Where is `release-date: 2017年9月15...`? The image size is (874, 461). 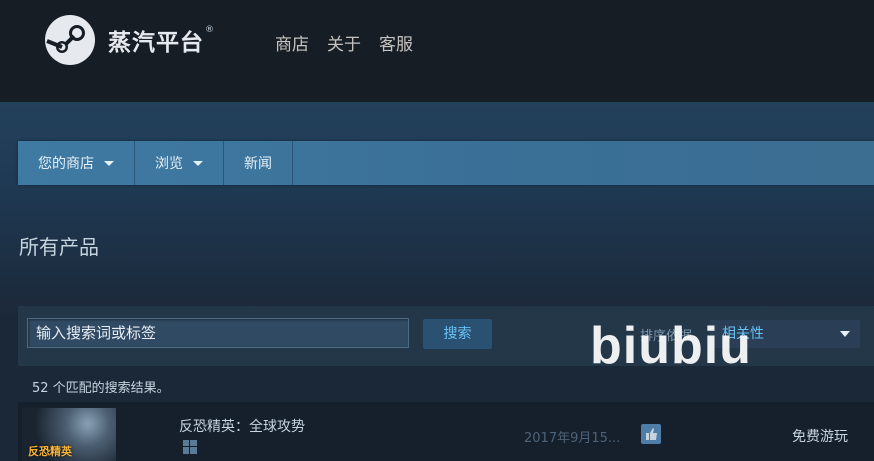 release-date: 2017年9月15... is located at coordinates (572, 438).